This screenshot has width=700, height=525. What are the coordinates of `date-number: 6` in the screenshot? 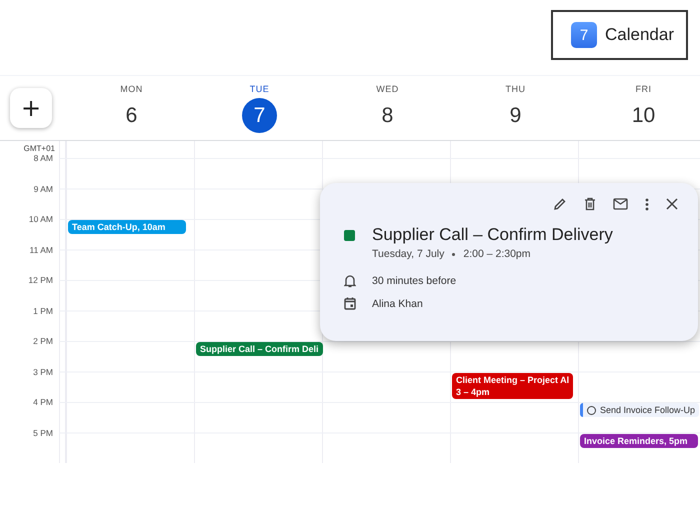 It's located at (131, 115).